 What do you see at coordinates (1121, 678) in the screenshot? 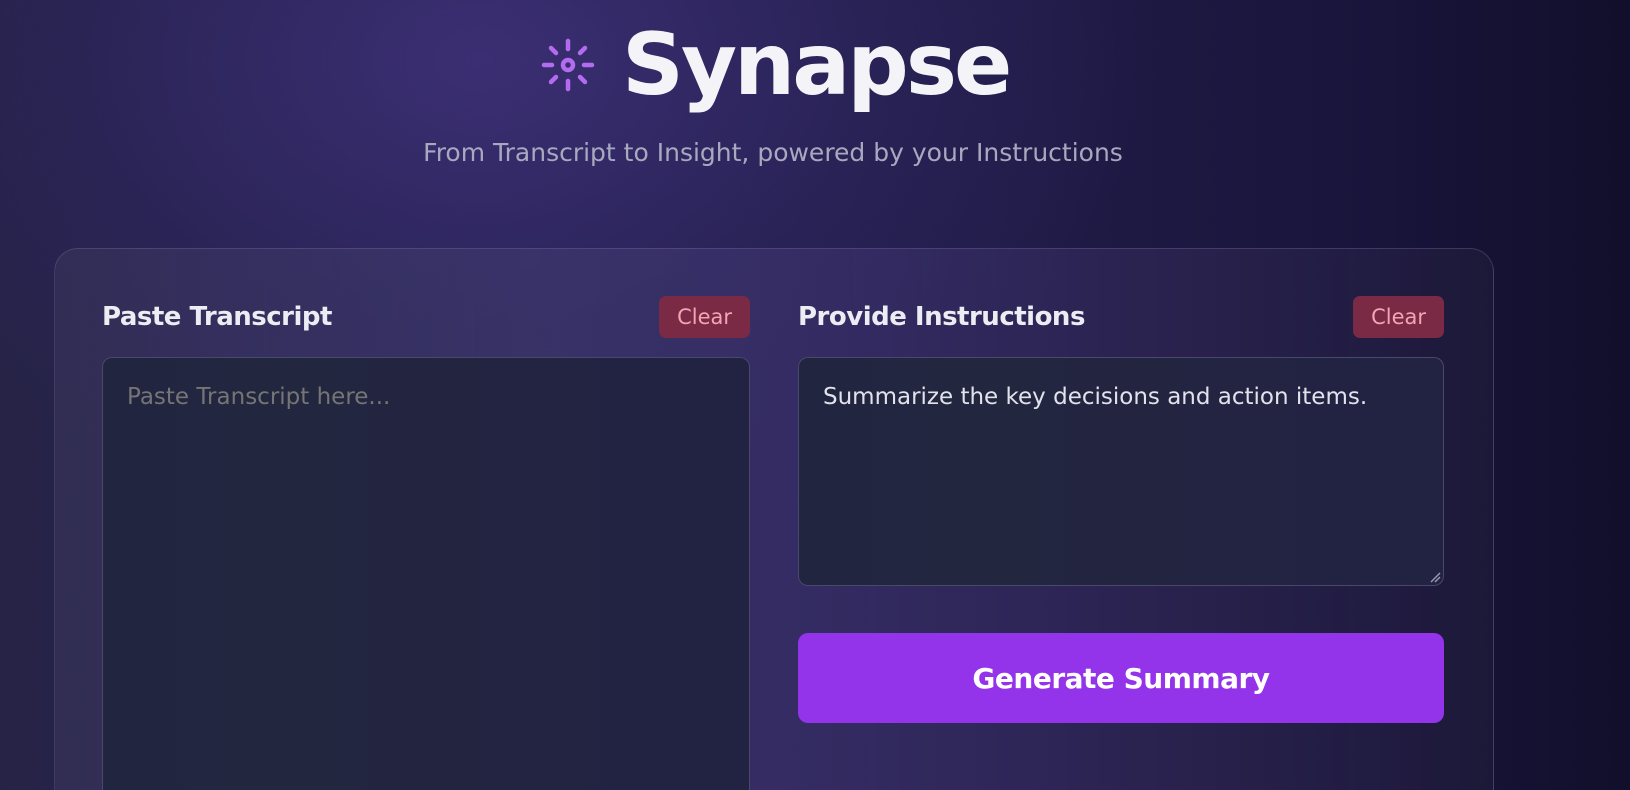
I see `generate-summary-button: Generate Summary` at bounding box center [1121, 678].